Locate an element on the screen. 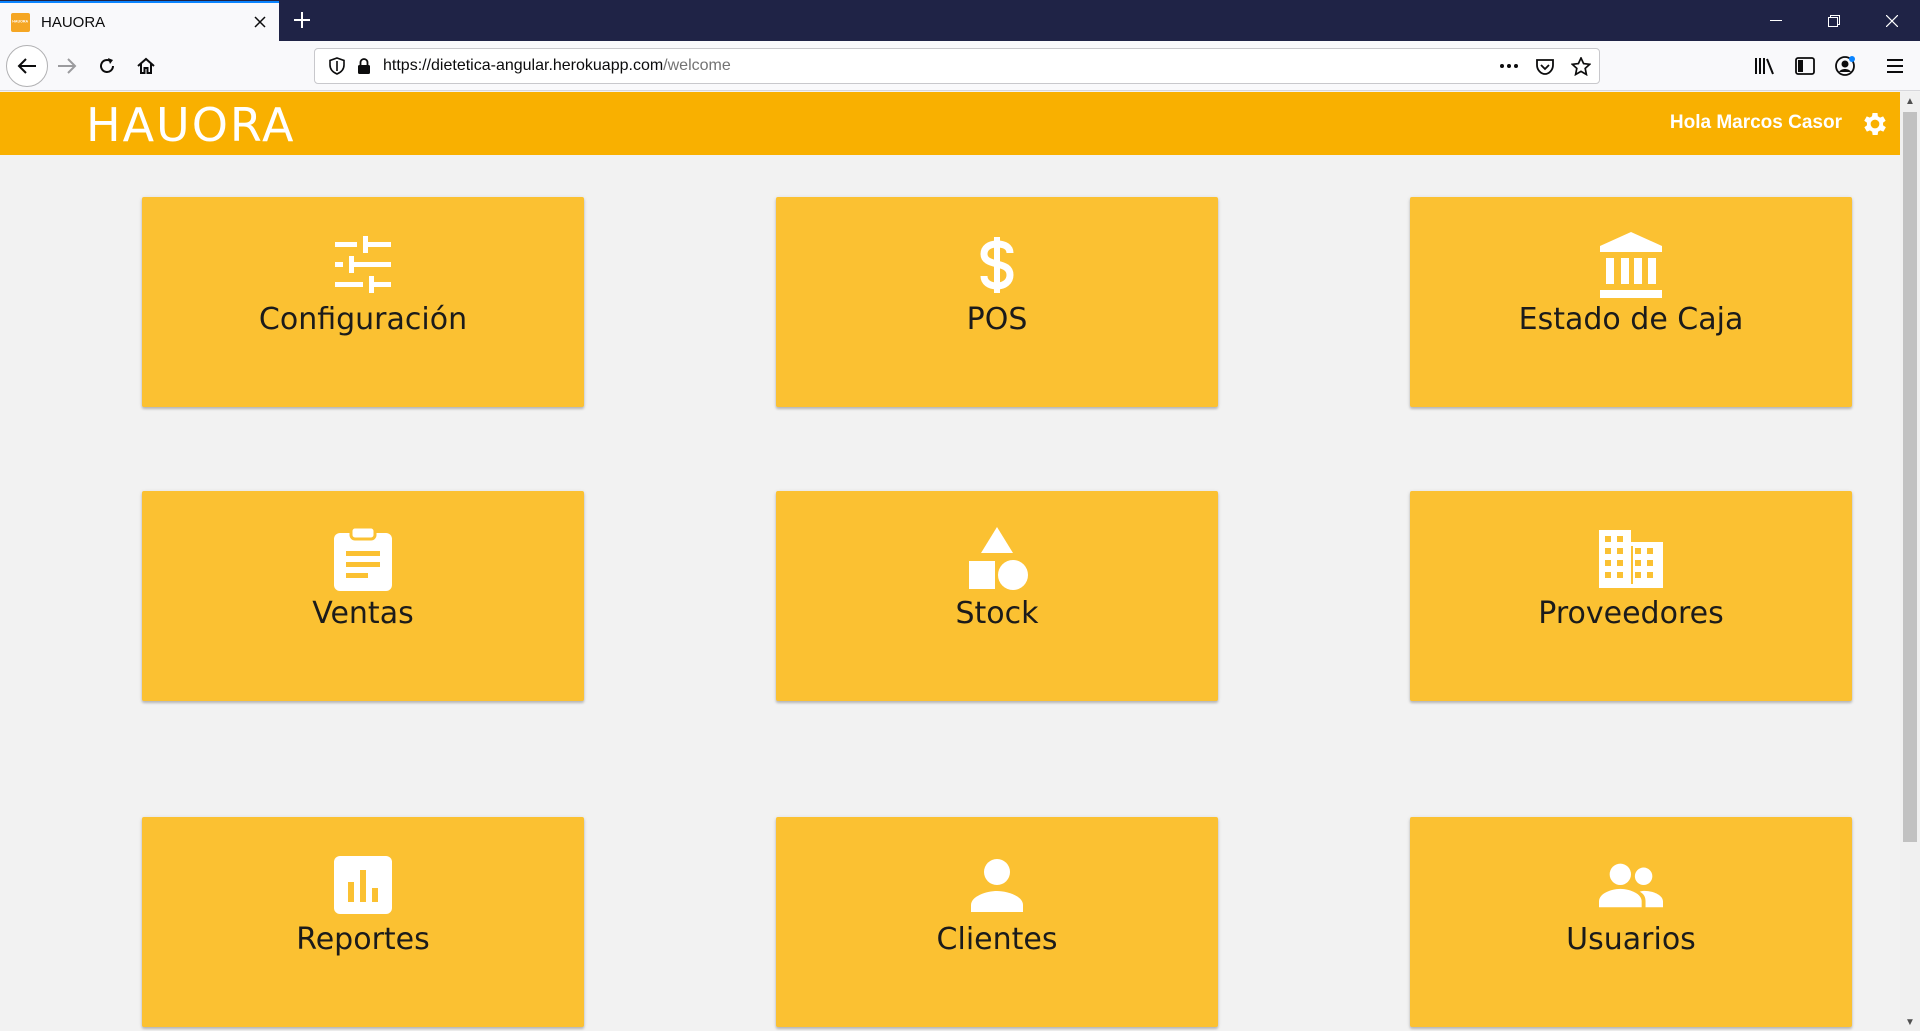 The image size is (1920, 1031). close-tab-icon is located at coordinates (260, 22).